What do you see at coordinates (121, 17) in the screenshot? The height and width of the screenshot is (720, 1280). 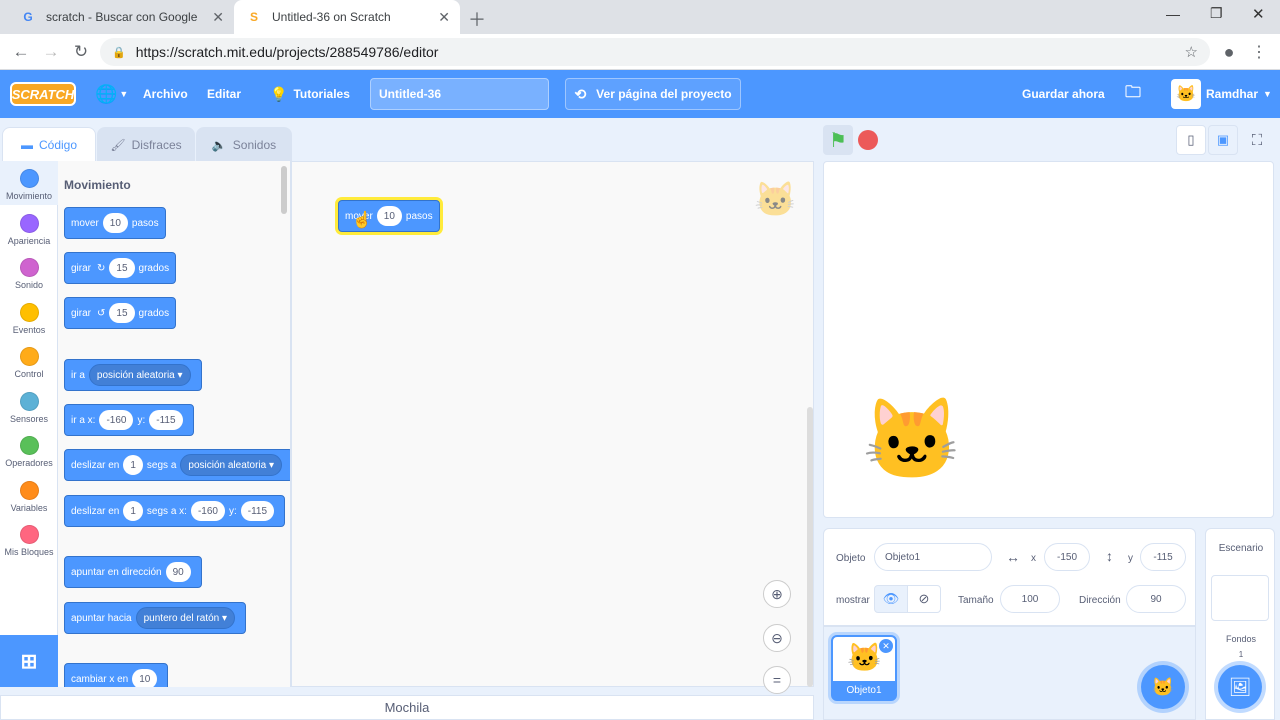 I see `browser-tab-google: G scratch - Buscar con Google ✕` at bounding box center [121, 17].